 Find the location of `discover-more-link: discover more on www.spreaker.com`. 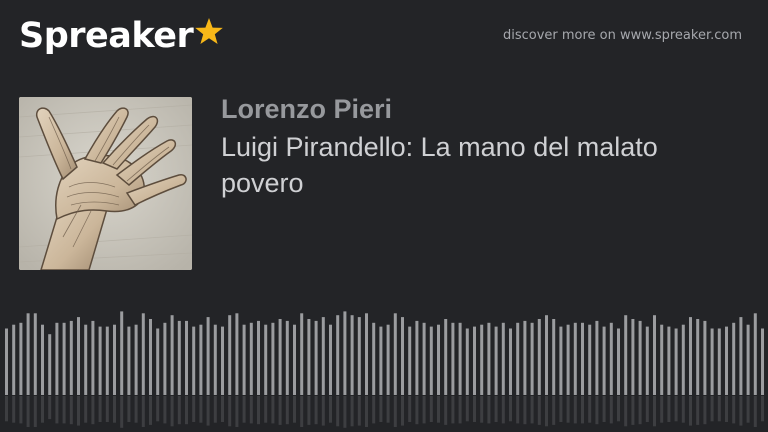

discover-more-link: discover more on www.spreaker.com is located at coordinates (622, 36).